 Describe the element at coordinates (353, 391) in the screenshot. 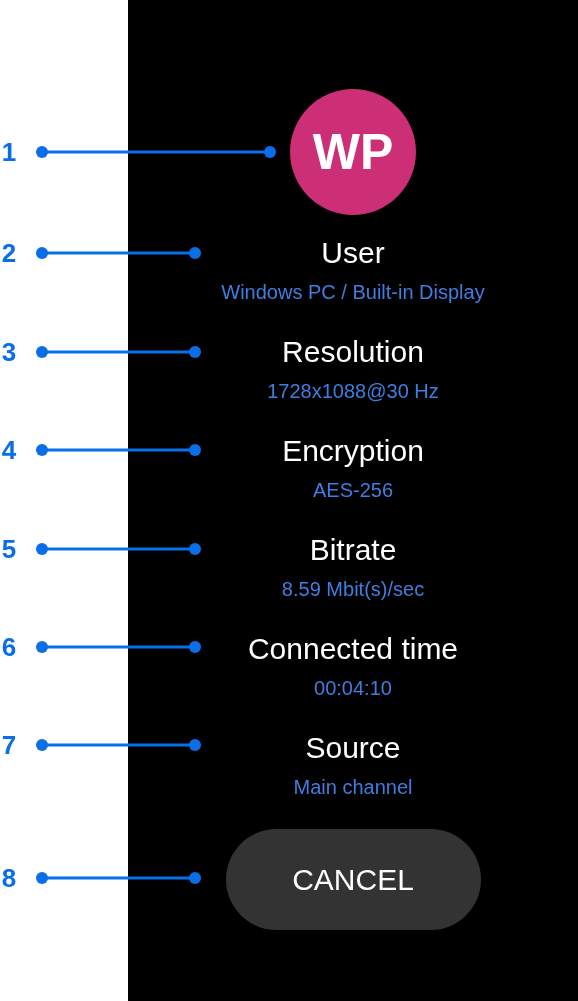

I see `info-value: 1728x1088@30 Hz` at that location.